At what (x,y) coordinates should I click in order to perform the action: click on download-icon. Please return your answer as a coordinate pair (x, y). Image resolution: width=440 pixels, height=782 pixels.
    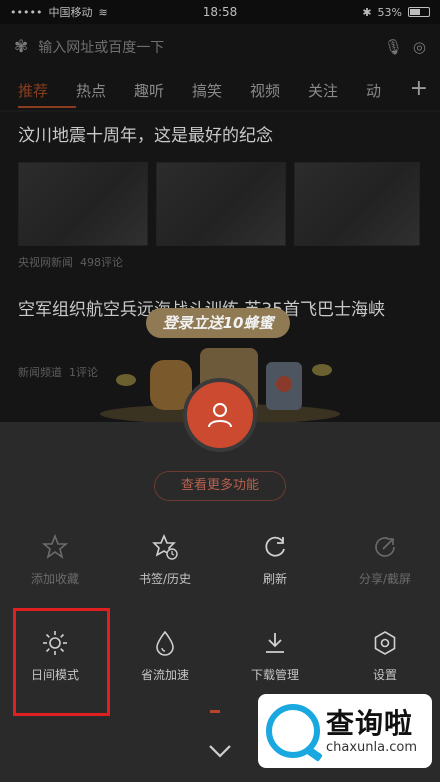
    Looking at the image, I should click on (275, 643).